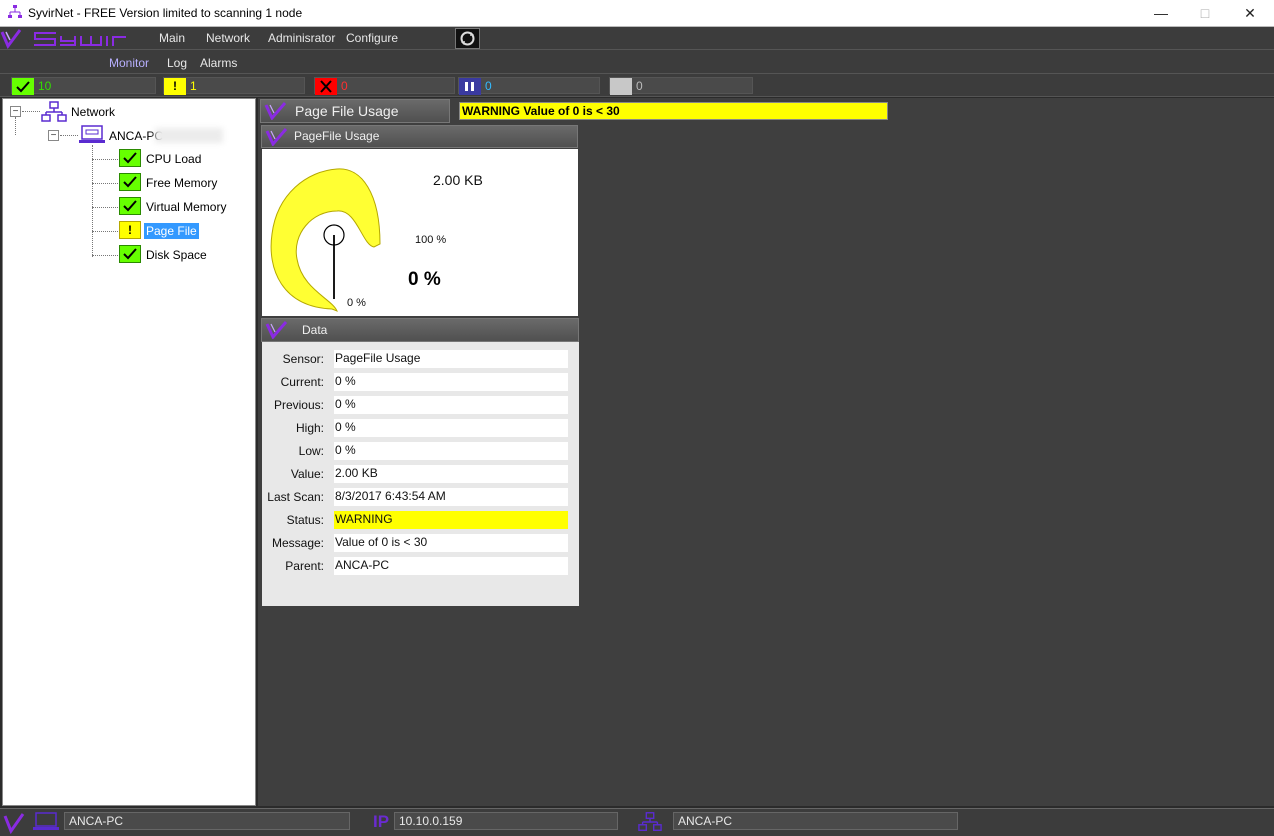 The width and height of the screenshot is (1274, 836). I want to click on tab-log: Log, so click(177, 63).